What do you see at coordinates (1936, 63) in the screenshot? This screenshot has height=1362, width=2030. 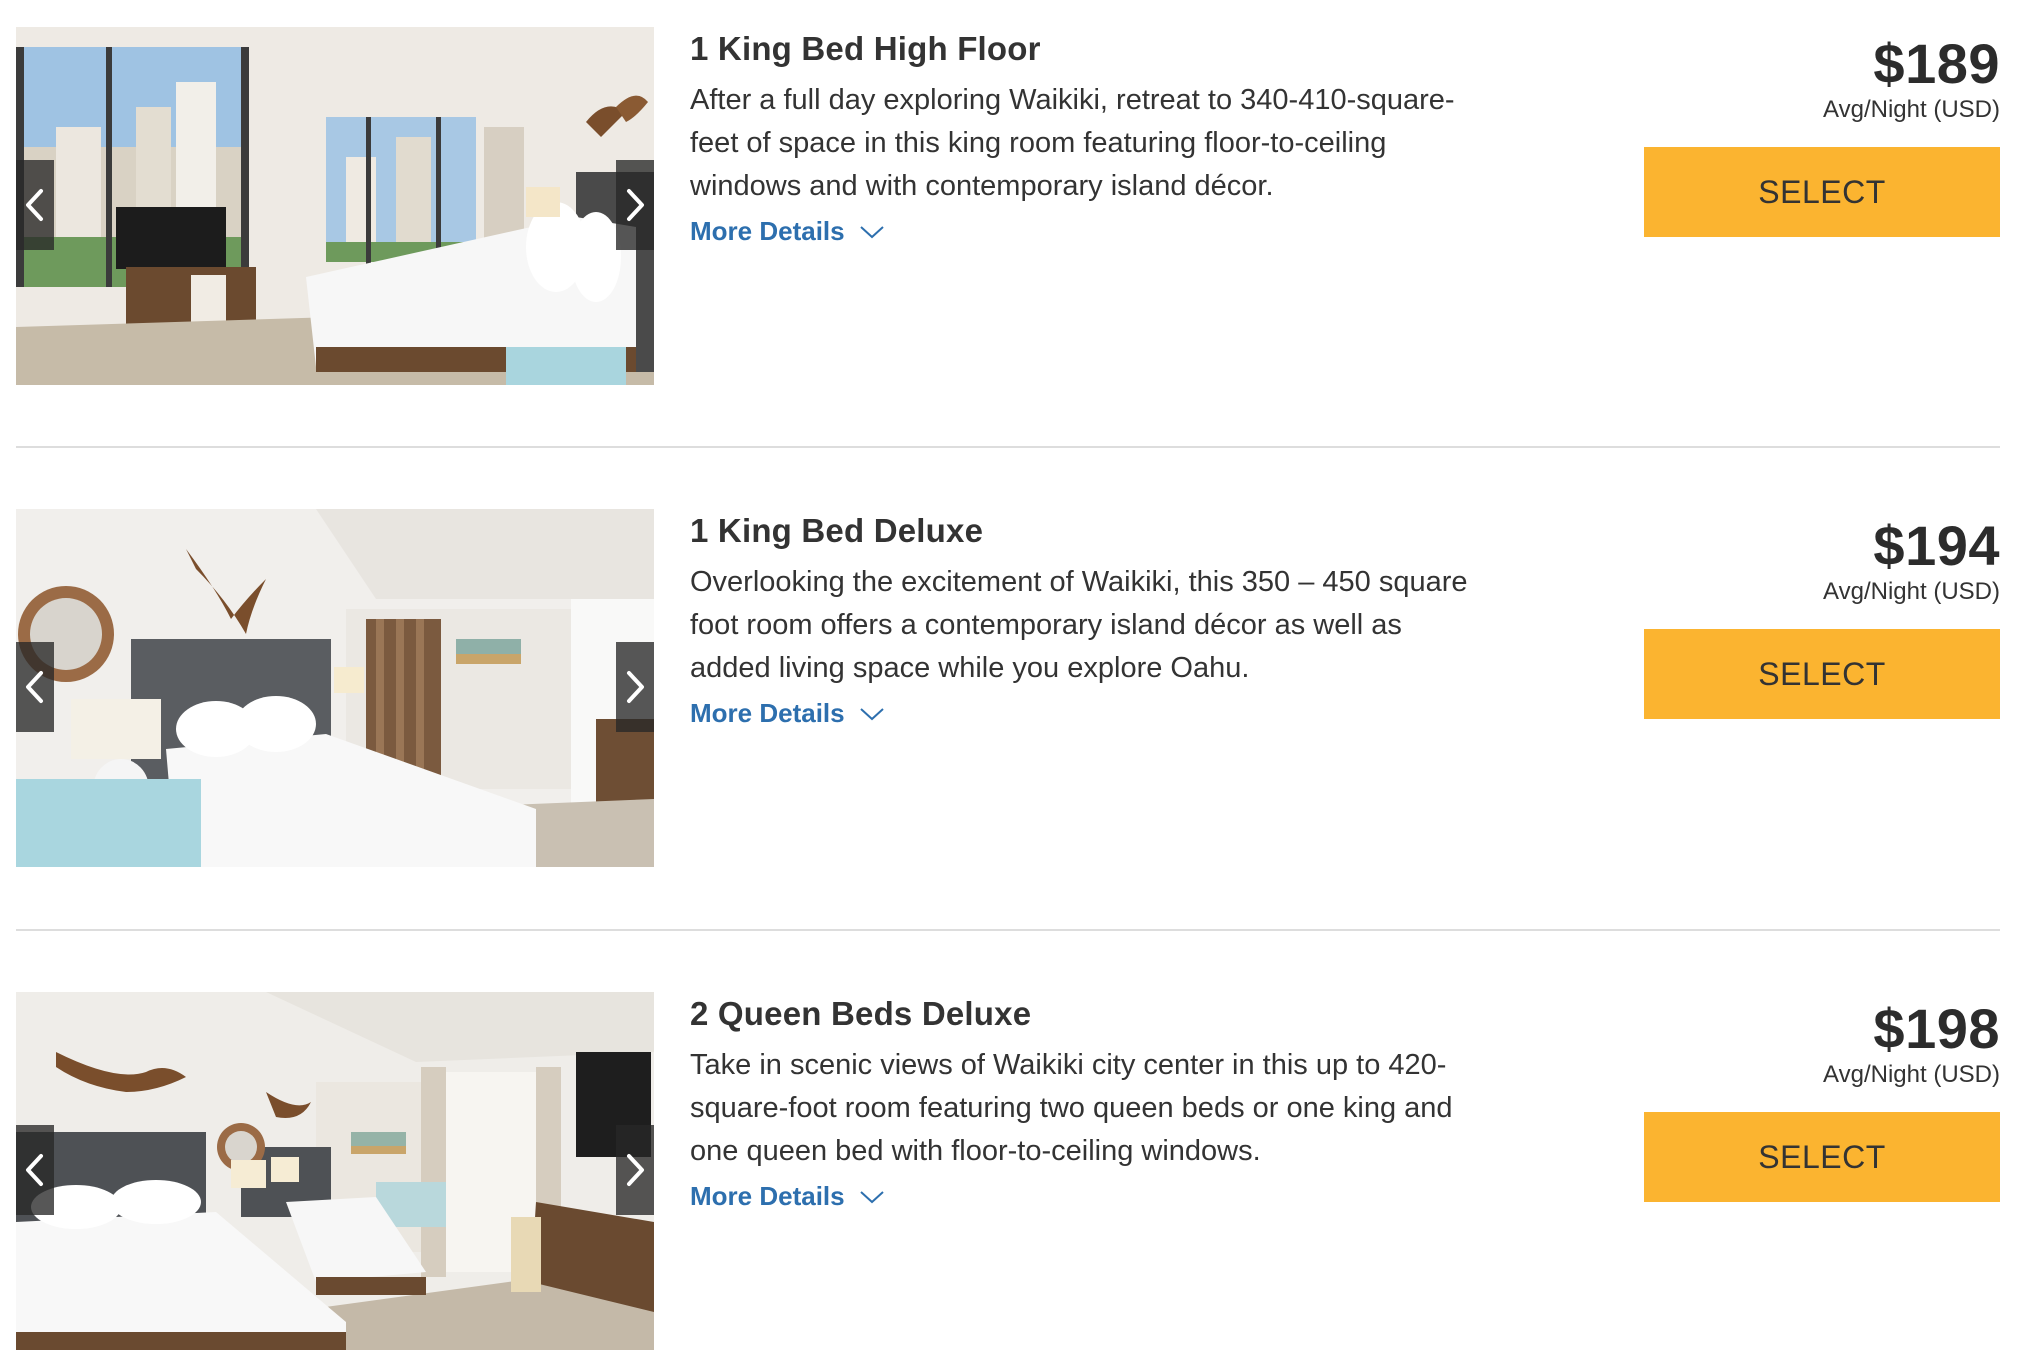 I see `room-price: $189` at bounding box center [1936, 63].